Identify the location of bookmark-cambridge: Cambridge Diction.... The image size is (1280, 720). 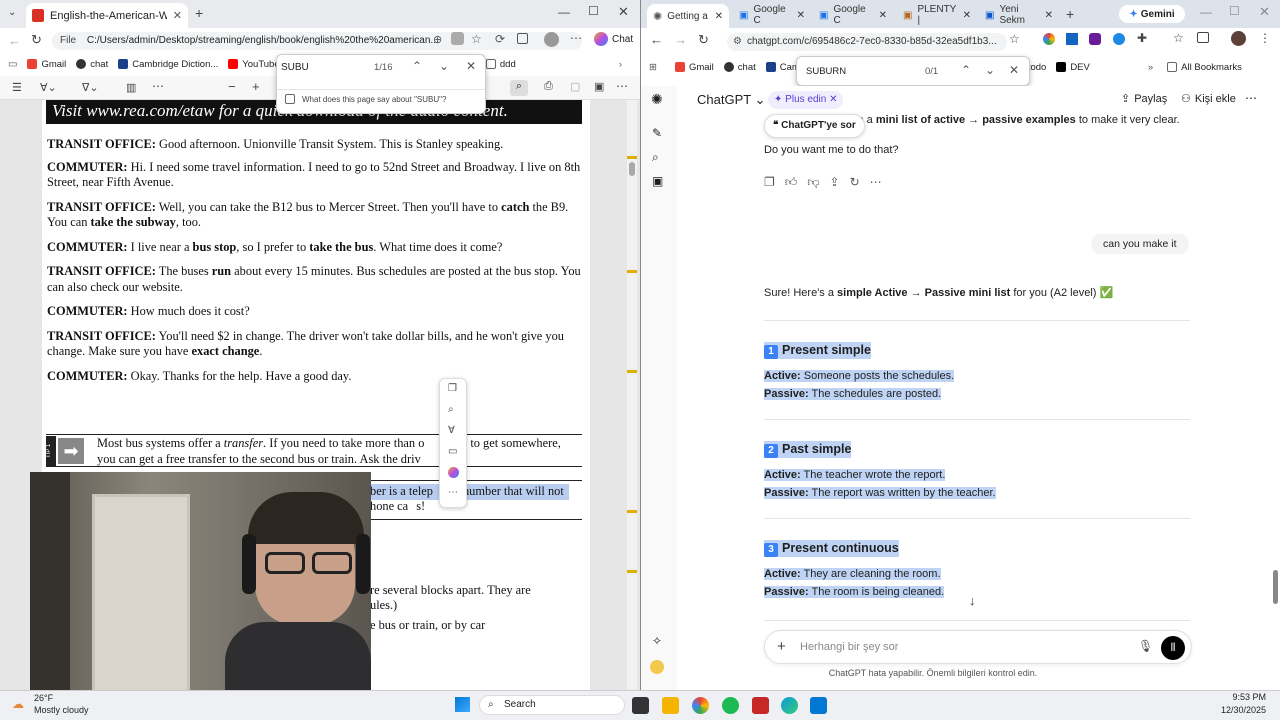
(168, 64).